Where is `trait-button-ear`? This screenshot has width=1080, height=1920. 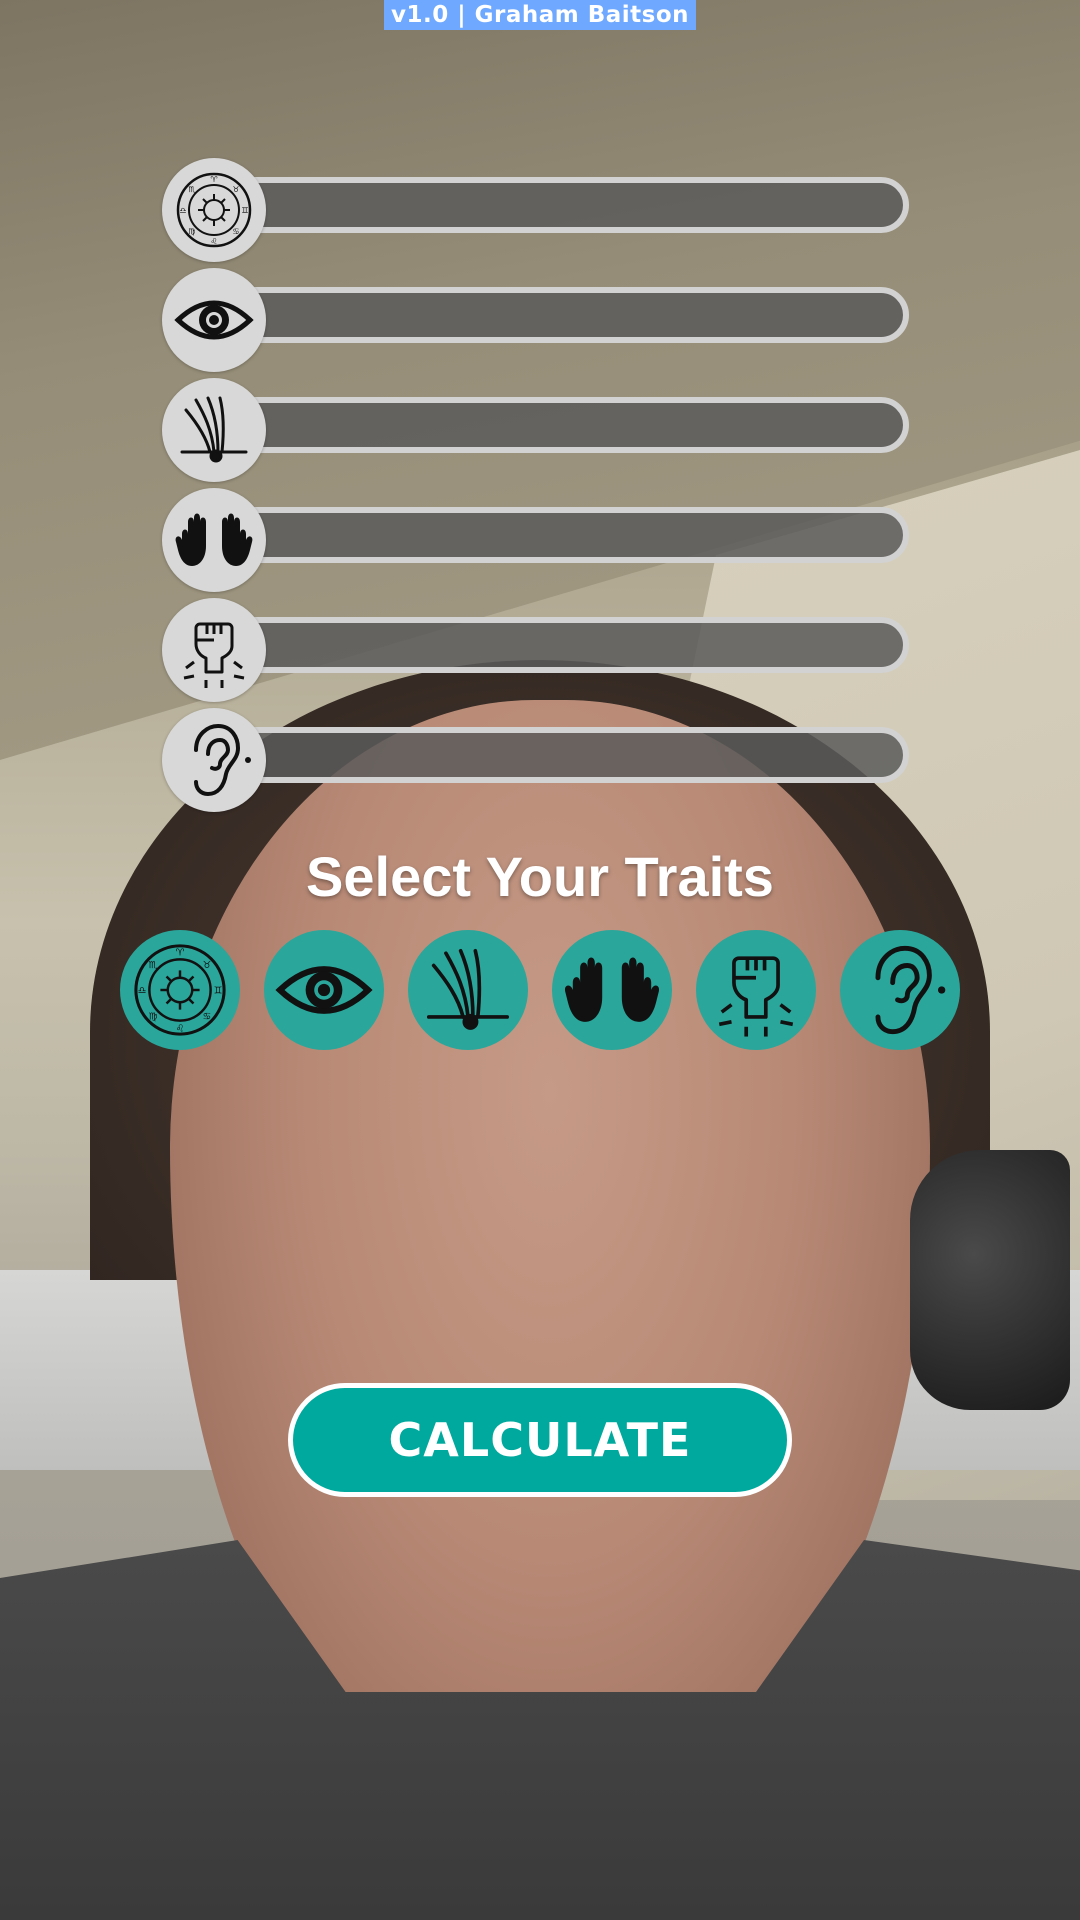 trait-button-ear is located at coordinates (900, 990).